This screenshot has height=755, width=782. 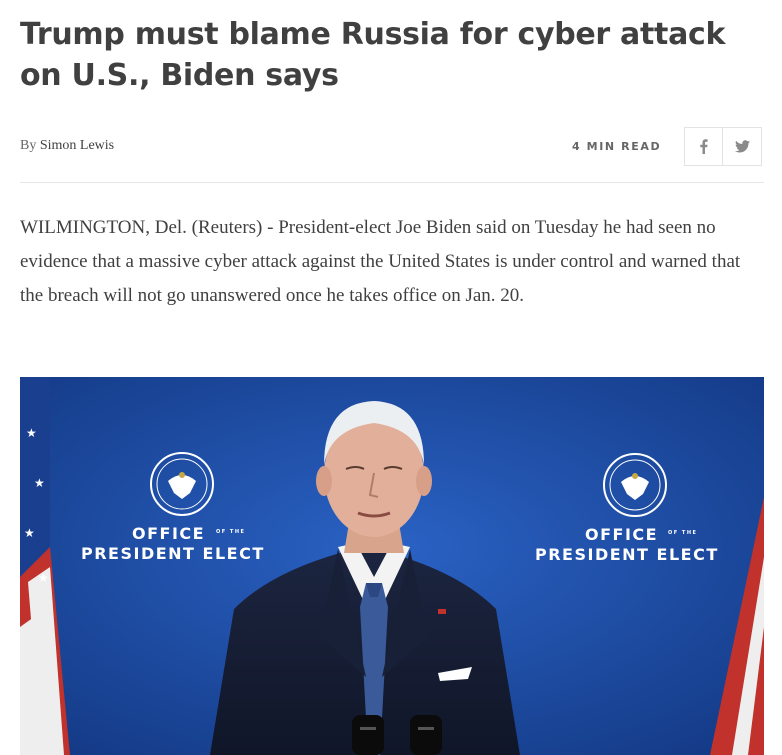 What do you see at coordinates (621, 534) in the screenshot?
I see `backdrop-right-office: OFFICE` at bounding box center [621, 534].